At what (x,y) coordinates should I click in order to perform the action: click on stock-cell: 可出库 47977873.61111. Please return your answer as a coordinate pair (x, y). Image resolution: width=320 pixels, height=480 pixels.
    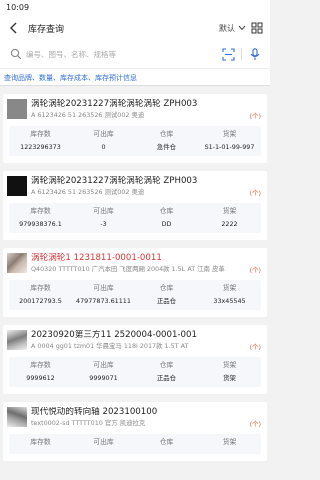
    Looking at the image, I should click on (103, 294).